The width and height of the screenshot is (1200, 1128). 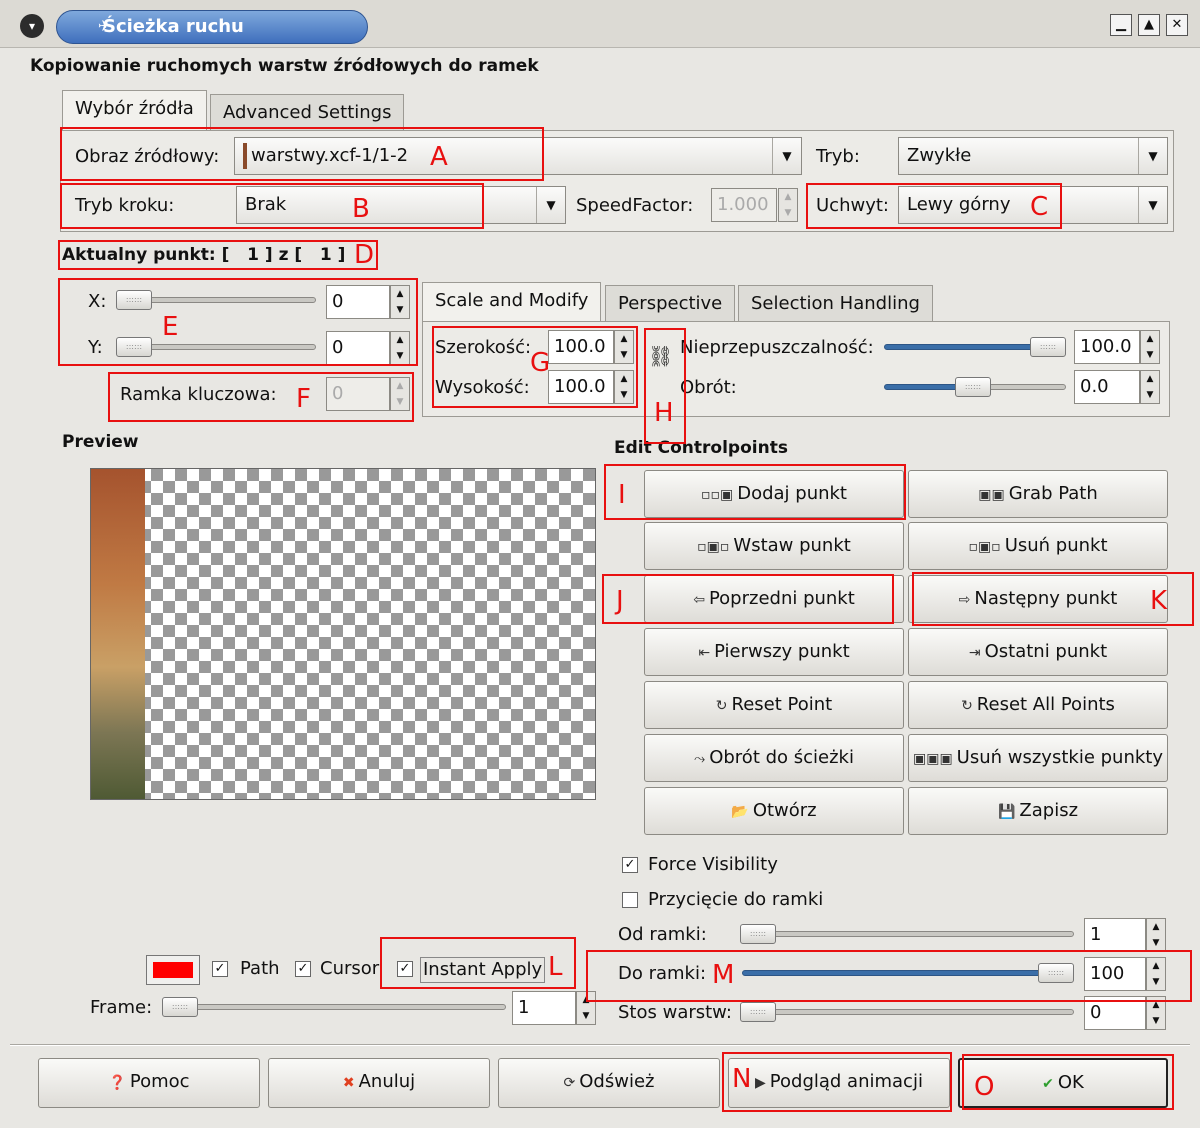 What do you see at coordinates (777, 347) in the screenshot?
I see `opacity-label: Nieprzepuszczalność:` at bounding box center [777, 347].